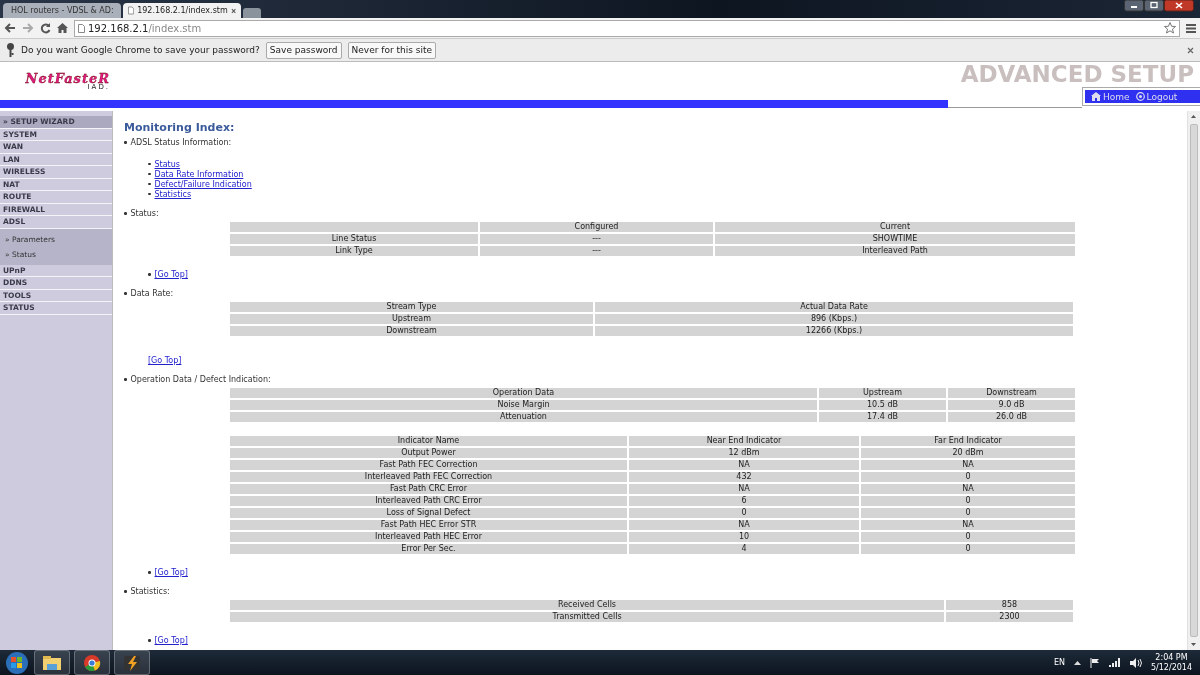  Describe the element at coordinates (1011, 405) in the screenshot. I see `table-cell: 9.0 dB` at that location.